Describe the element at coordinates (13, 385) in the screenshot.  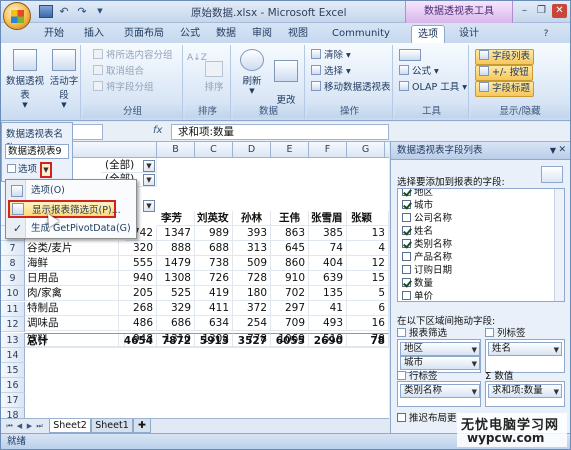
I see `row-header: 16` at that location.